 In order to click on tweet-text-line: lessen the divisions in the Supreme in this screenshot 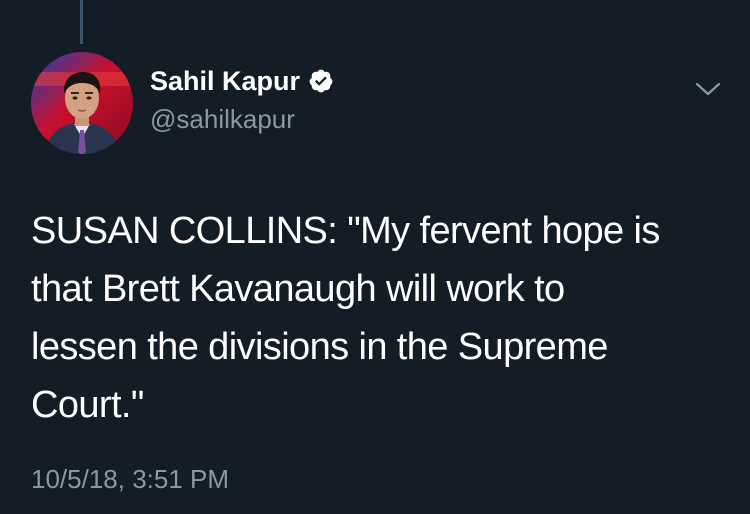, I will do `click(319, 347)`.